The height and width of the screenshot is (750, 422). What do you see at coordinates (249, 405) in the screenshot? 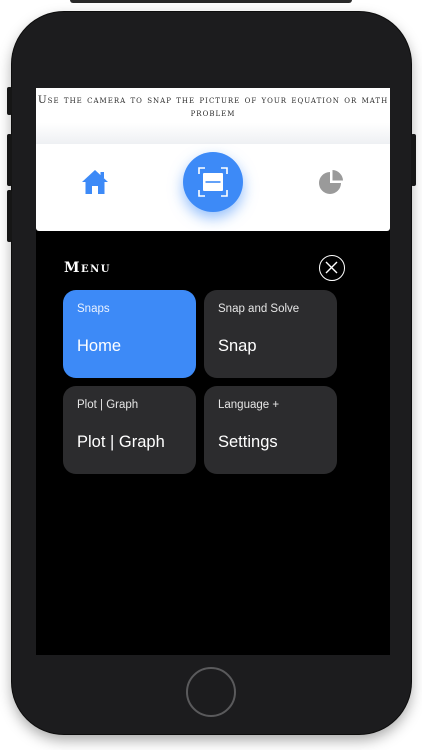
I see `tile-subtitle: Language +` at bounding box center [249, 405].